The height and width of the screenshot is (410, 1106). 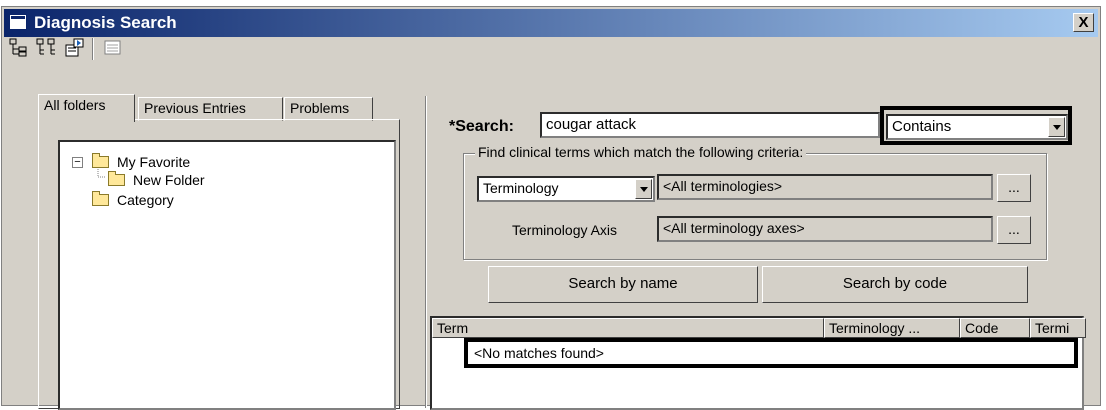 I want to click on column-header-term: Term, so click(x=628, y=328).